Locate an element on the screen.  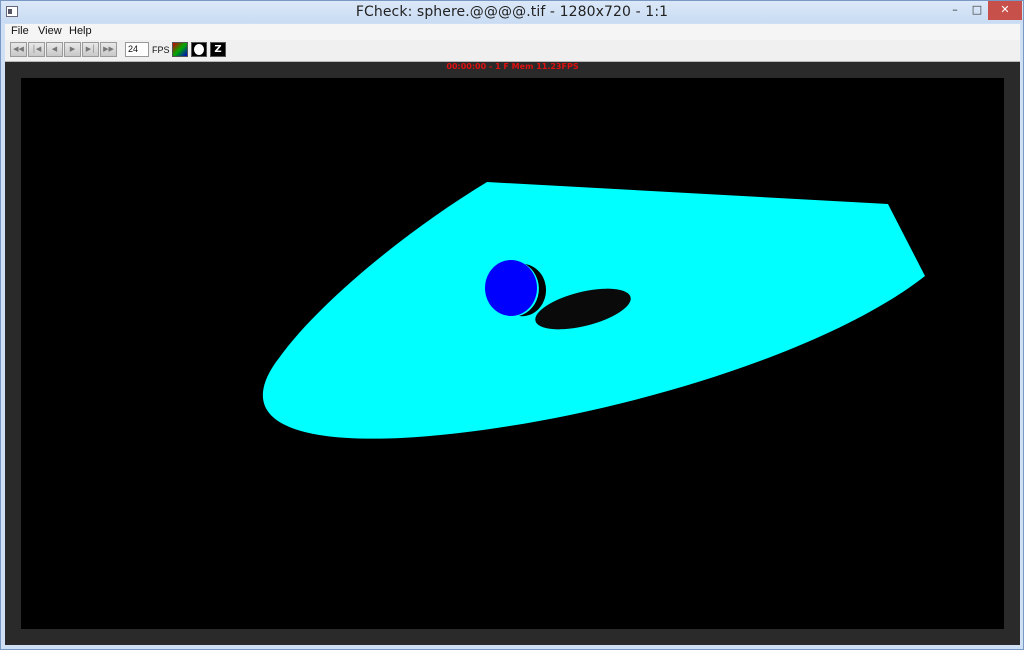
rewind-to-start-icon: ◀◀ is located at coordinates (18, 49).